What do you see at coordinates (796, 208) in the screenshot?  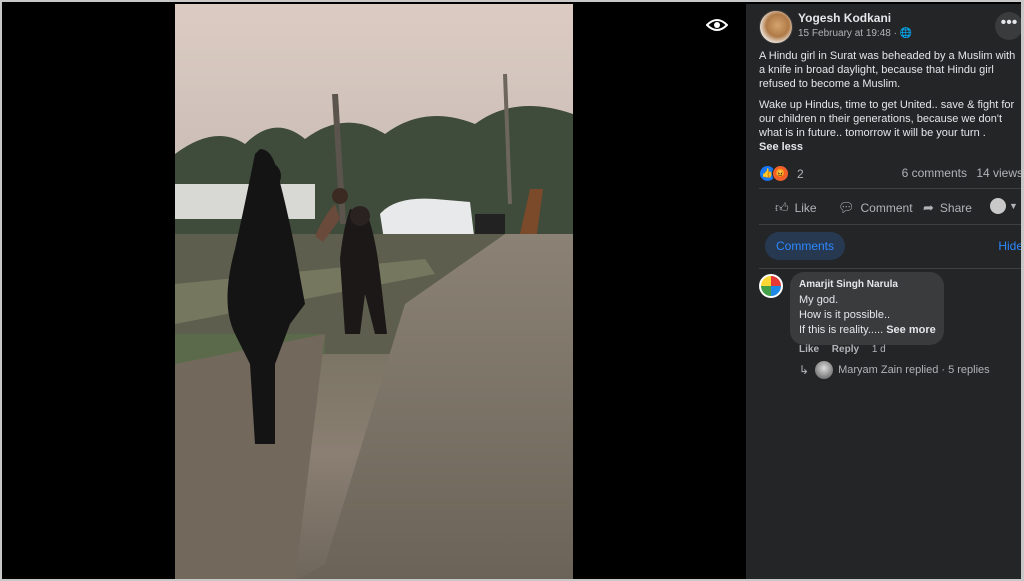 I see `like-button: 👍︎ Like` at bounding box center [796, 208].